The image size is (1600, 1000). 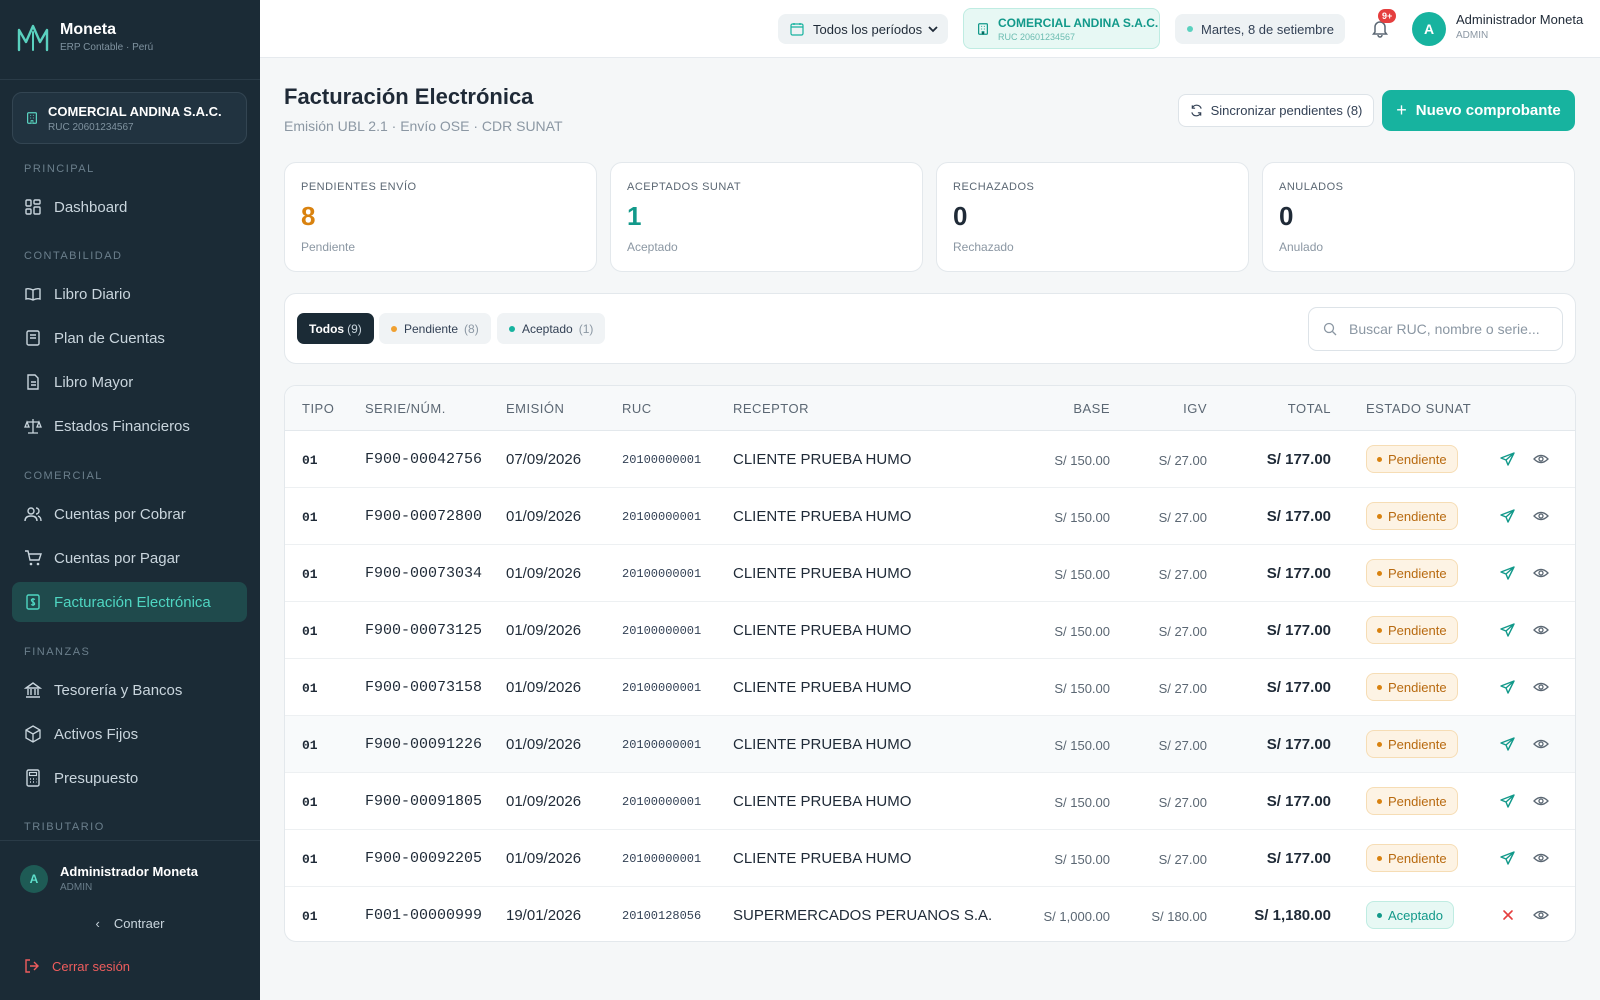 I want to click on sidebar-item-label: Cuentas por Pagar, so click(x=117, y=558).